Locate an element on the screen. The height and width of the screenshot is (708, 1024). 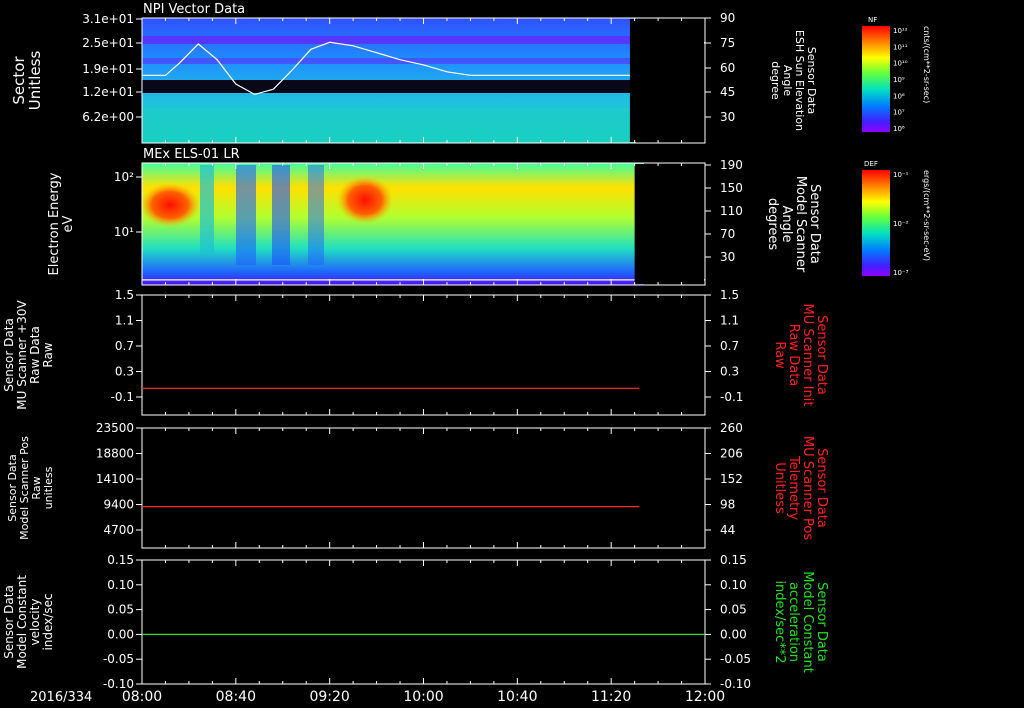
colorbar-tick-label: 10¹¹ is located at coordinates (900, 47).